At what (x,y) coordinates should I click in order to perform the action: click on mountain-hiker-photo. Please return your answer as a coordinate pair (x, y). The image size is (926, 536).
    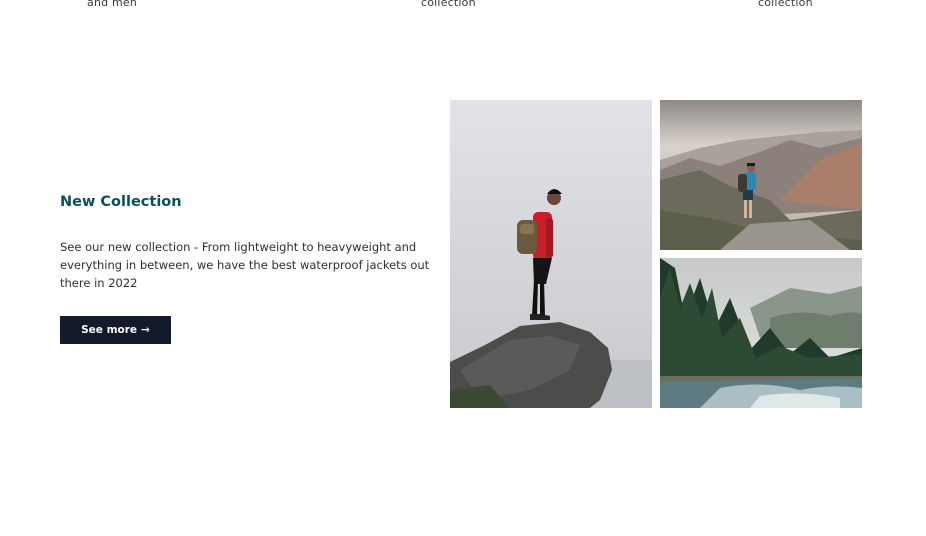
    Looking at the image, I should click on (761, 175).